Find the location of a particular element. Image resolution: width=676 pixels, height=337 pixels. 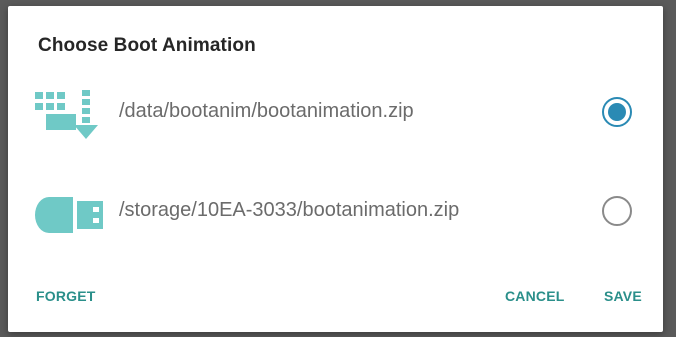

dialog-actions: FORGET CANCEL SAVE is located at coordinates (335, 300).